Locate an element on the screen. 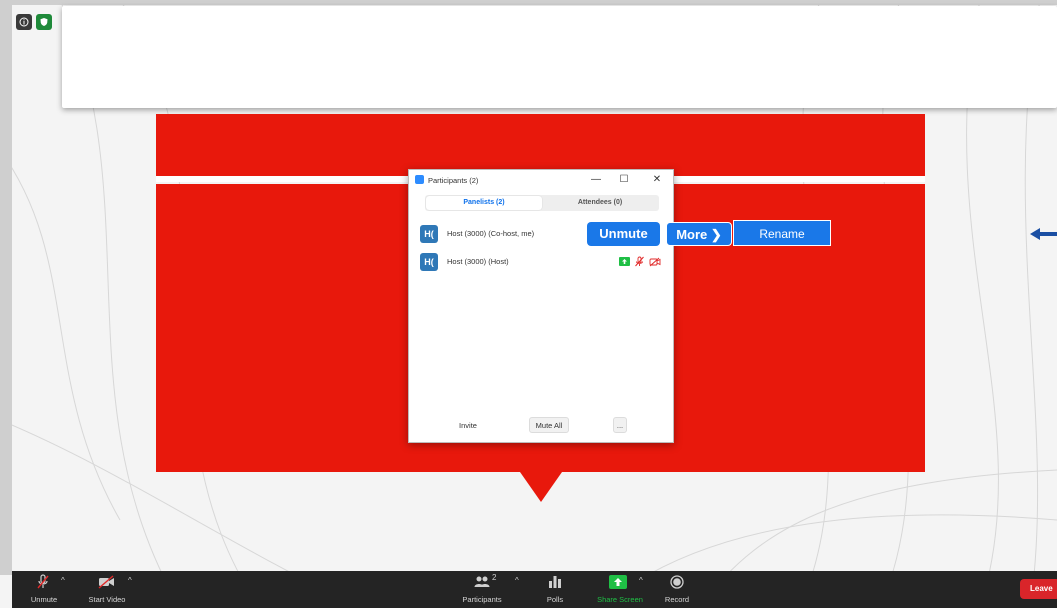 Image resolution: width=1057 pixels, height=608 pixels. participant-name: Host (3000) (Co-host, me) is located at coordinates (491, 233).